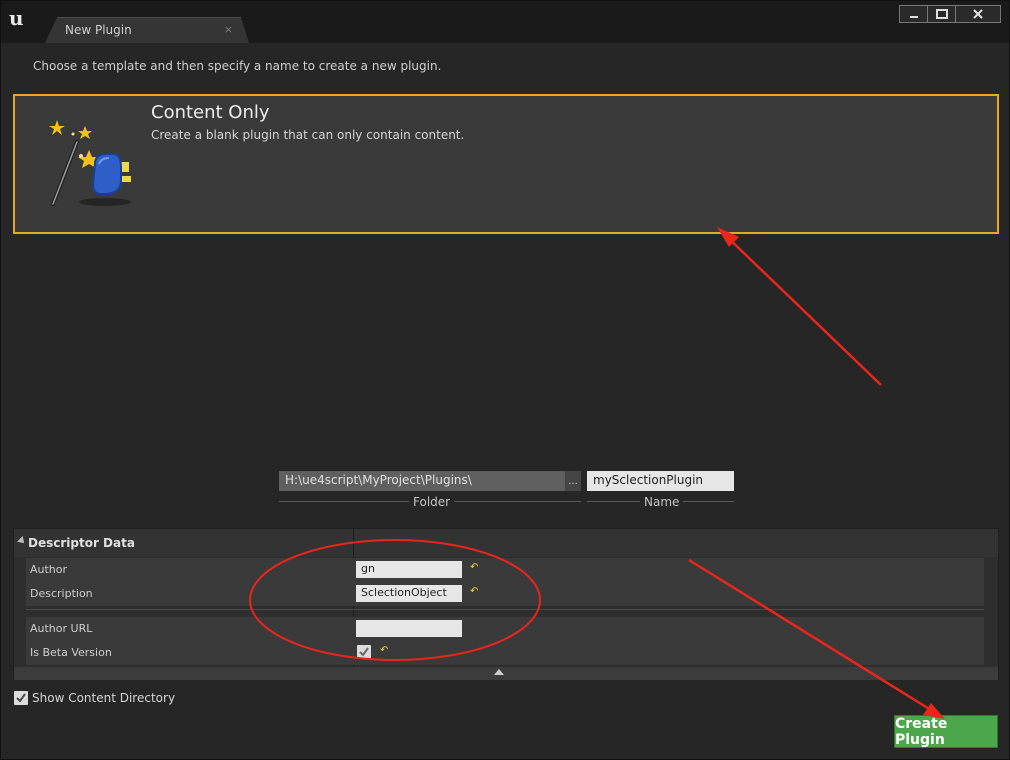 This screenshot has width=1010, height=760. What do you see at coordinates (660, 481) in the screenshot?
I see `plugin-name-field: mySclectionPlugin` at bounding box center [660, 481].